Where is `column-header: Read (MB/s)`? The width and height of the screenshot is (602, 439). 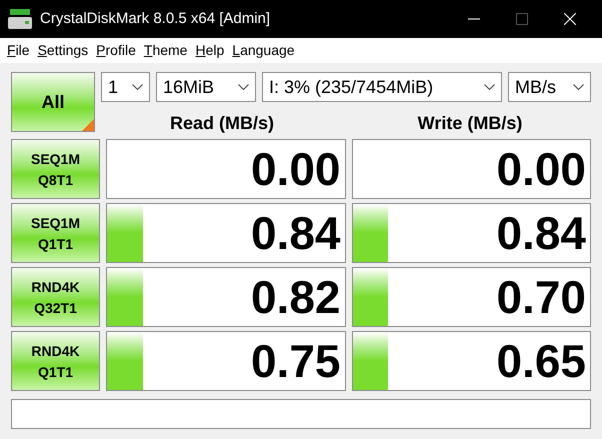 column-header: Read (MB/s) is located at coordinates (221, 123).